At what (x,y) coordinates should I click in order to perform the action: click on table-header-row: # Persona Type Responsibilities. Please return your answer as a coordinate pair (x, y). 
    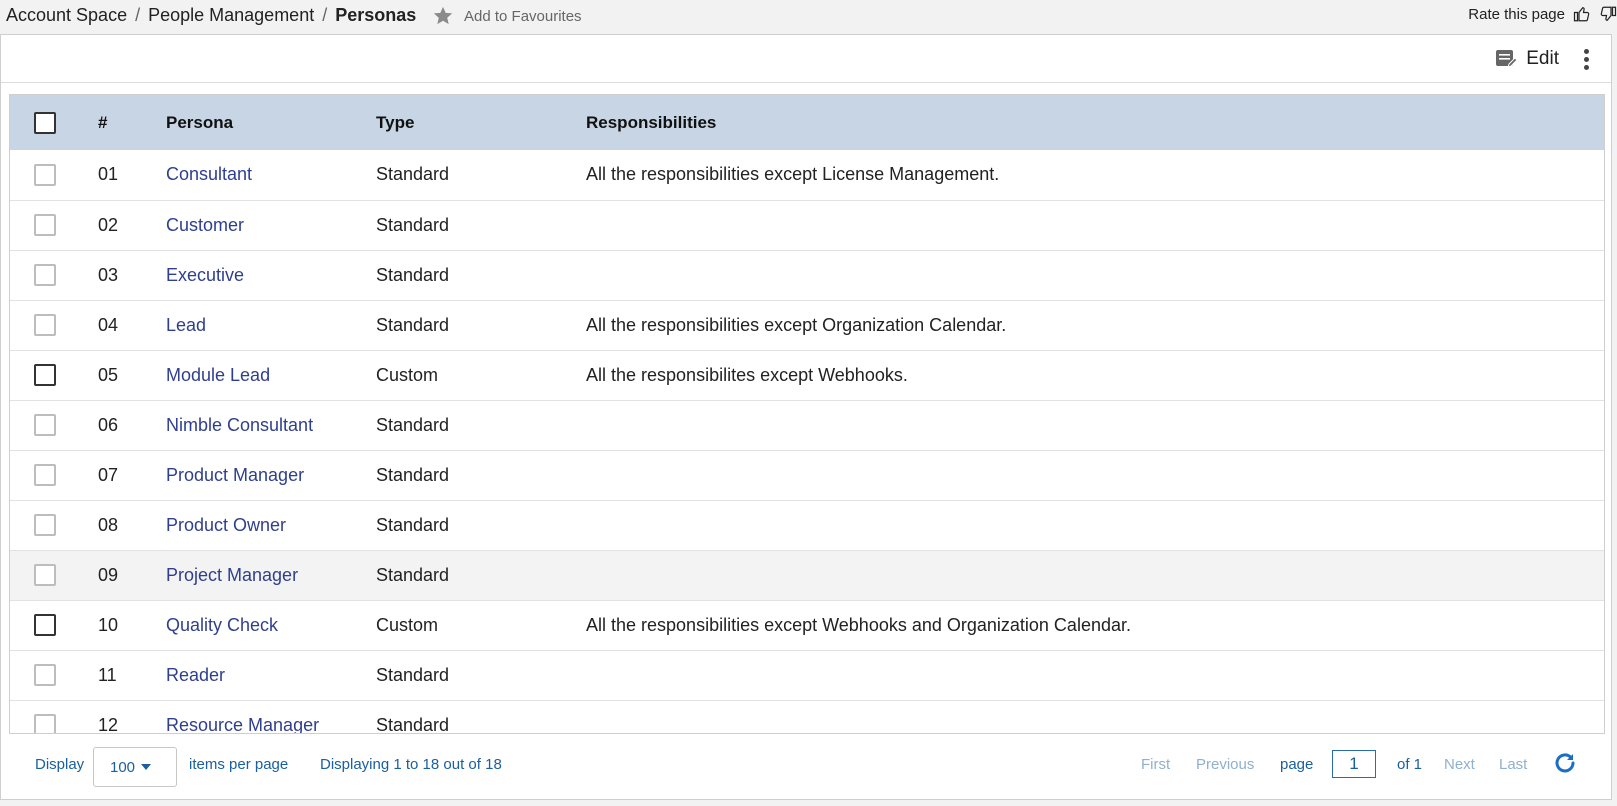
    Looking at the image, I should click on (807, 122).